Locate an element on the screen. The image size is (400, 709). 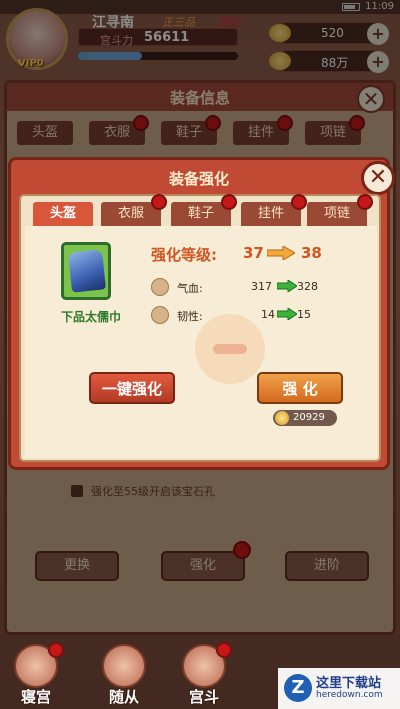
tab-pendant: 挂件 is located at coordinates (274, 210).